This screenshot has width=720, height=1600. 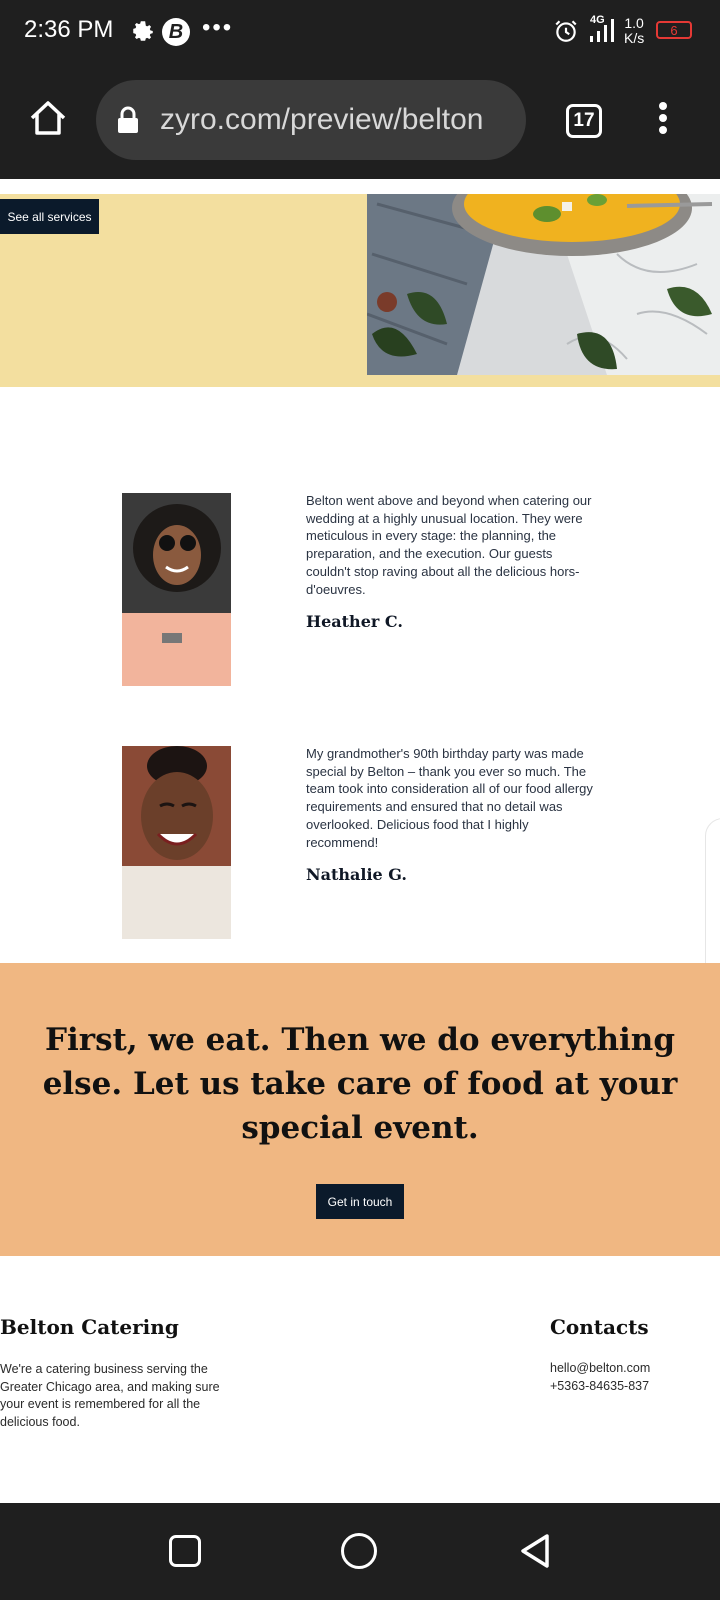 What do you see at coordinates (128, 119) in the screenshot?
I see `lock-icon` at bounding box center [128, 119].